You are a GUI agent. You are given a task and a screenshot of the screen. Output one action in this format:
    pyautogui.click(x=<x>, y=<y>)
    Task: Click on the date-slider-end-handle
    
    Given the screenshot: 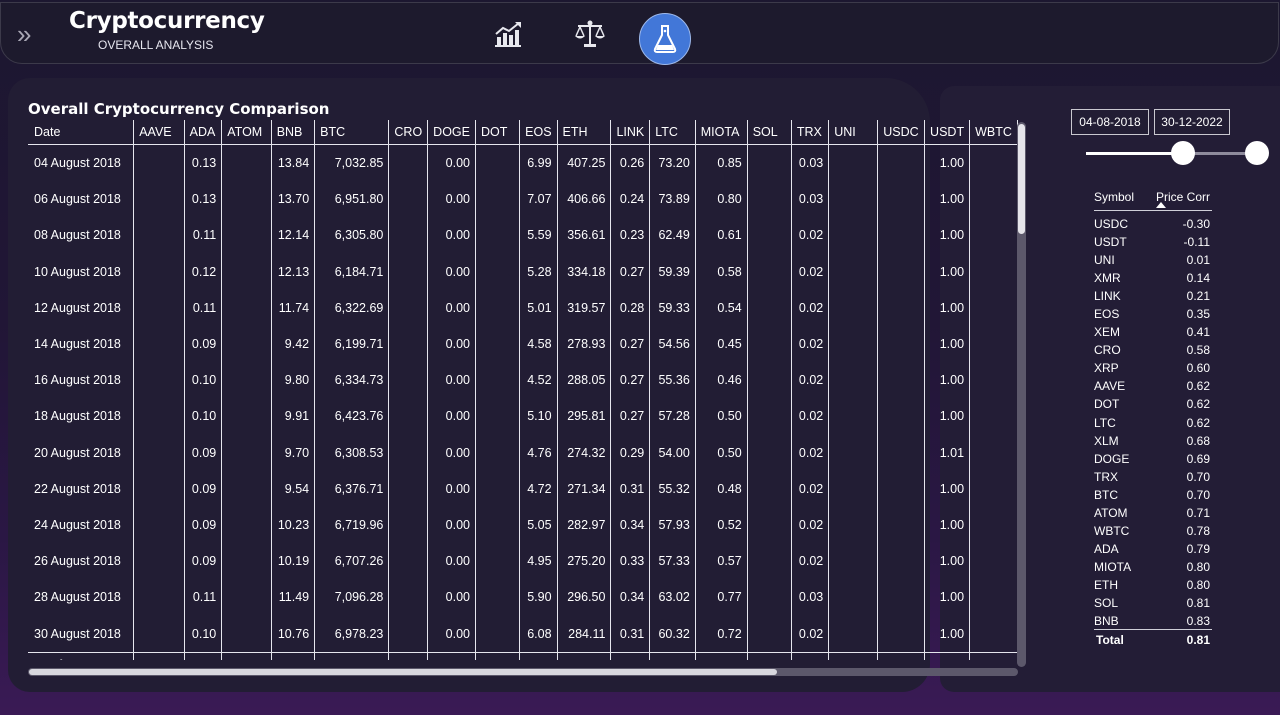 What is the action you would take?
    pyautogui.click(x=1257, y=153)
    